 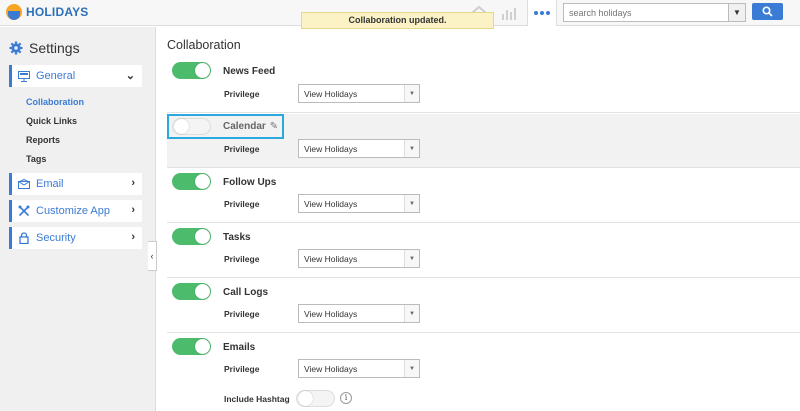 What do you see at coordinates (244, 126) in the screenshot?
I see `row-label-text: Calendar` at bounding box center [244, 126].